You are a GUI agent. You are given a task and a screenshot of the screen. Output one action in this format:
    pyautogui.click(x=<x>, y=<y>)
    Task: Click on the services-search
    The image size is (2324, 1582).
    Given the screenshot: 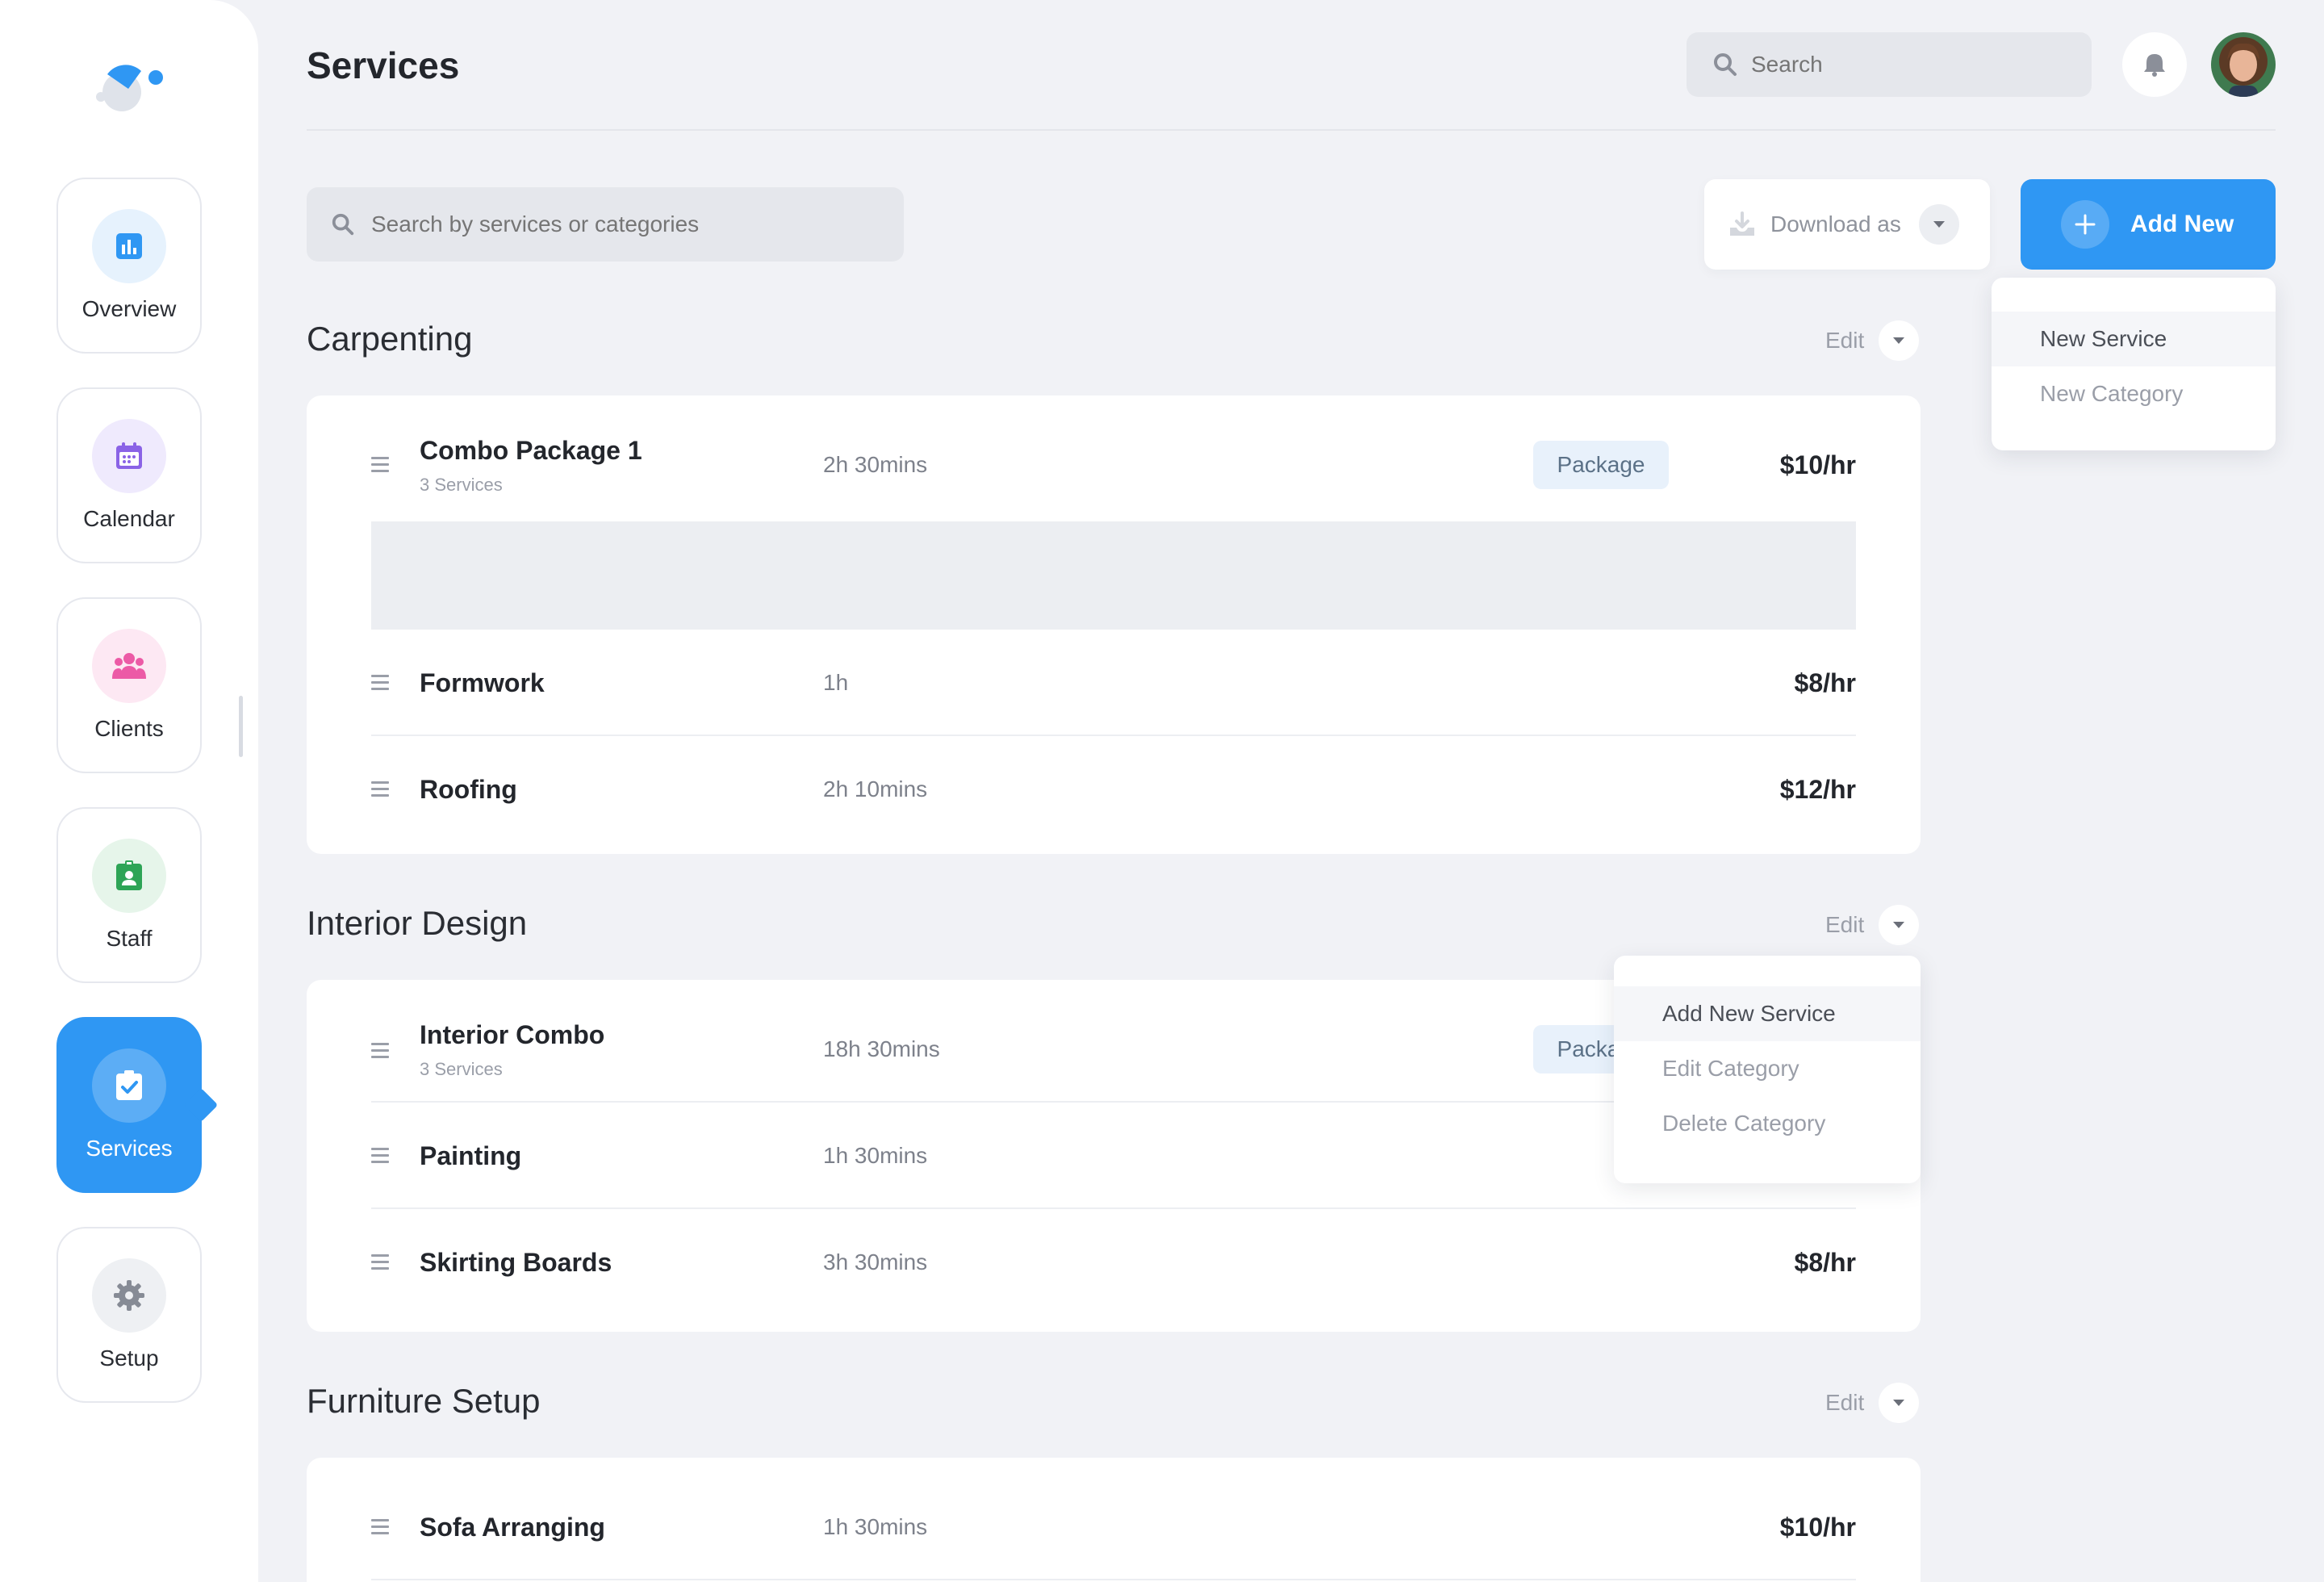 What is the action you would take?
    pyautogui.click(x=605, y=224)
    